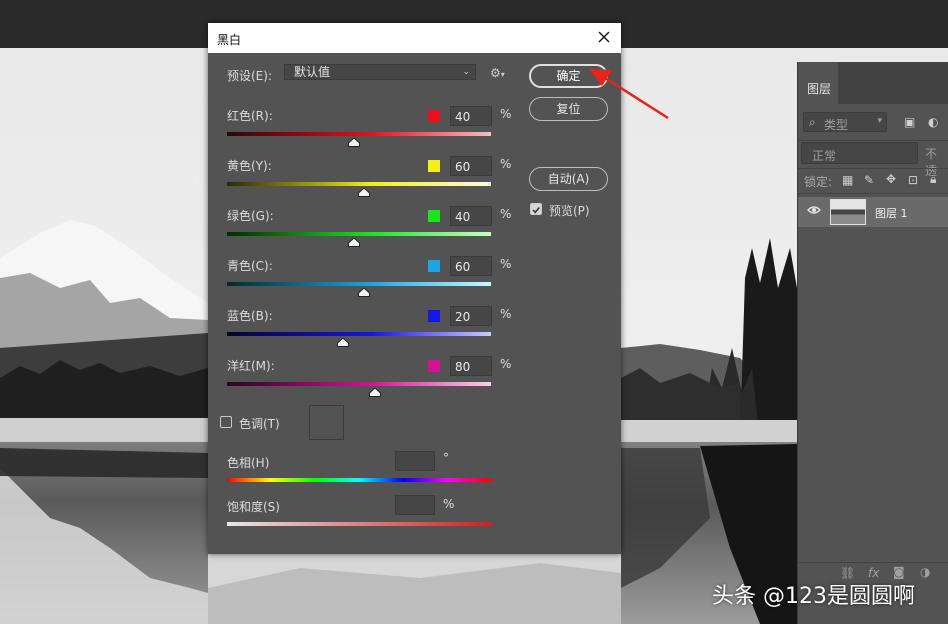 Image resolution: width=948 pixels, height=624 pixels. I want to click on lock-artboard-icon: ⊡, so click(913, 180).